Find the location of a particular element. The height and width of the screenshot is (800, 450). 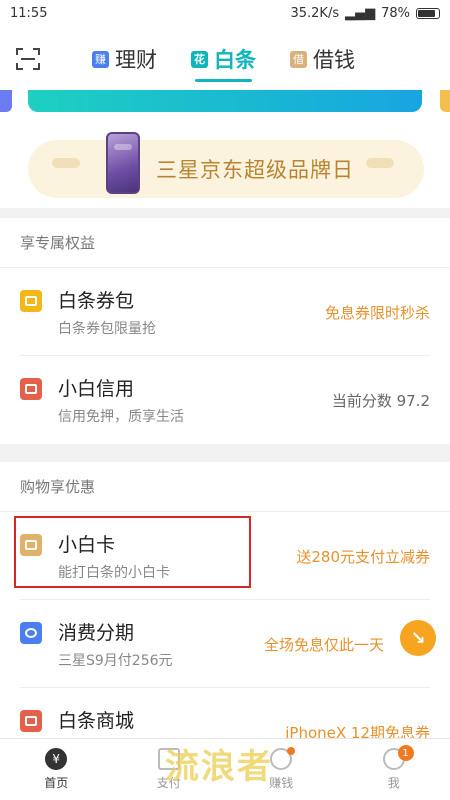

tab-label: 白条 is located at coordinates (235, 60).